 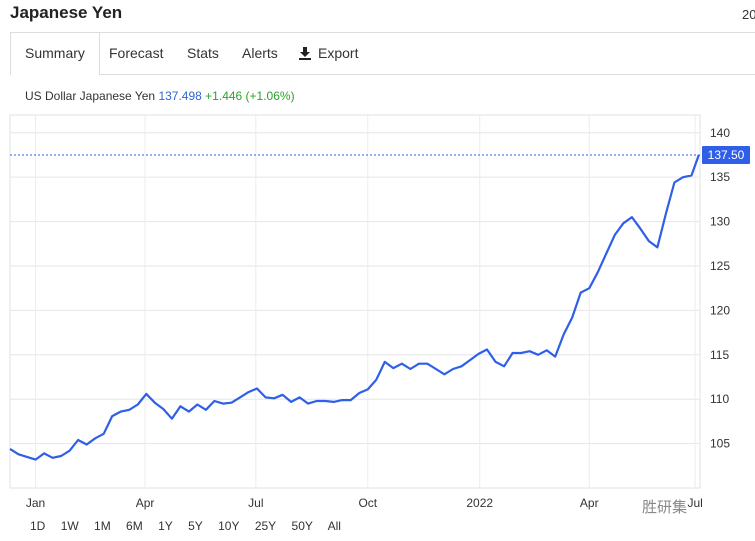 I want to click on current-price-badge: 137.50, so click(x=726, y=154).